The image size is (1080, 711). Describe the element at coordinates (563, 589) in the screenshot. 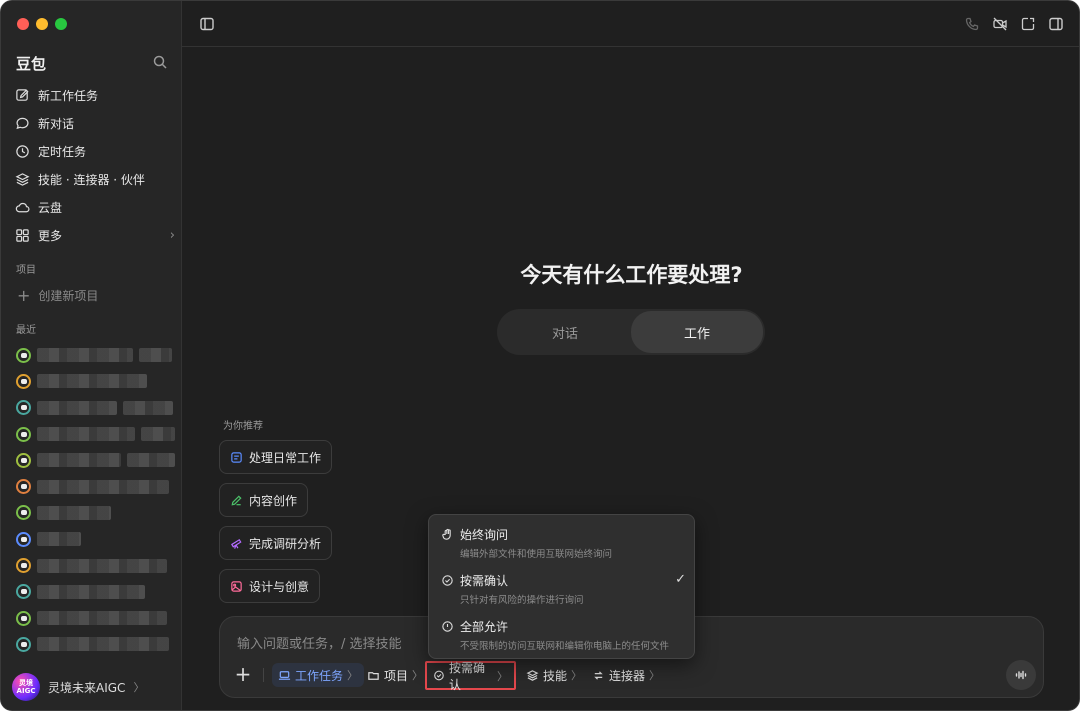

I see `menu-item-confirm-on-demand: 按需确认 只针对有风险的操作进行询问 ✓` at that location.